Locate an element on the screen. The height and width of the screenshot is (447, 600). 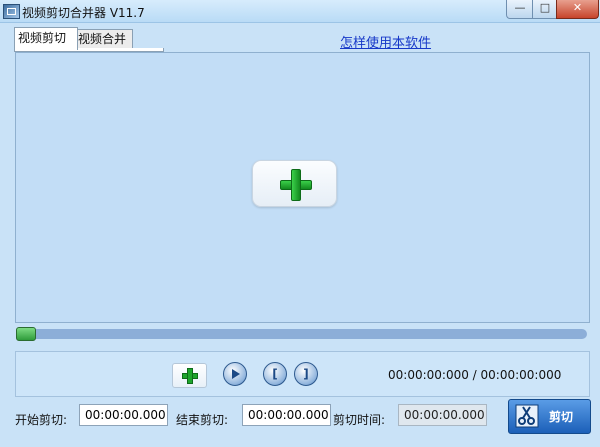
start-cut-label: 开始剪切: is located at coordinates (41, 420).